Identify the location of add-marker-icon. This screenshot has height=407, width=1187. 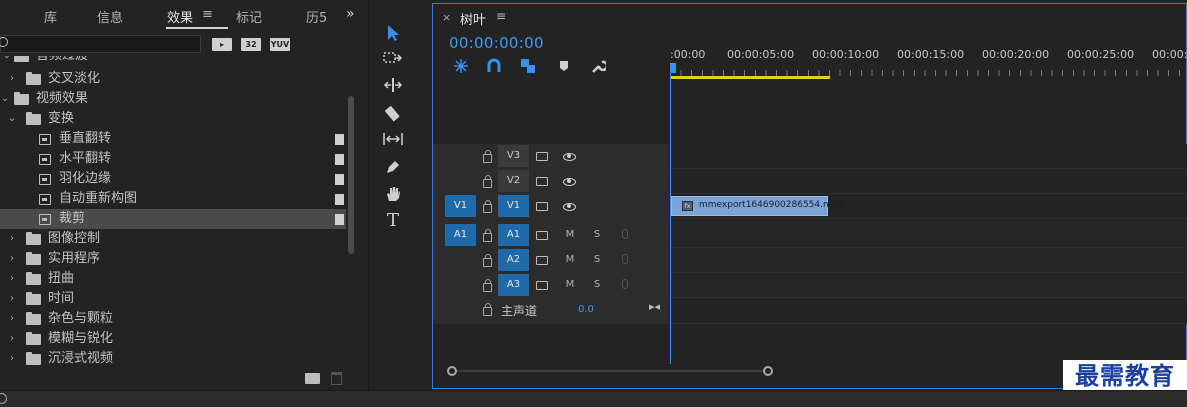
(565, 66).